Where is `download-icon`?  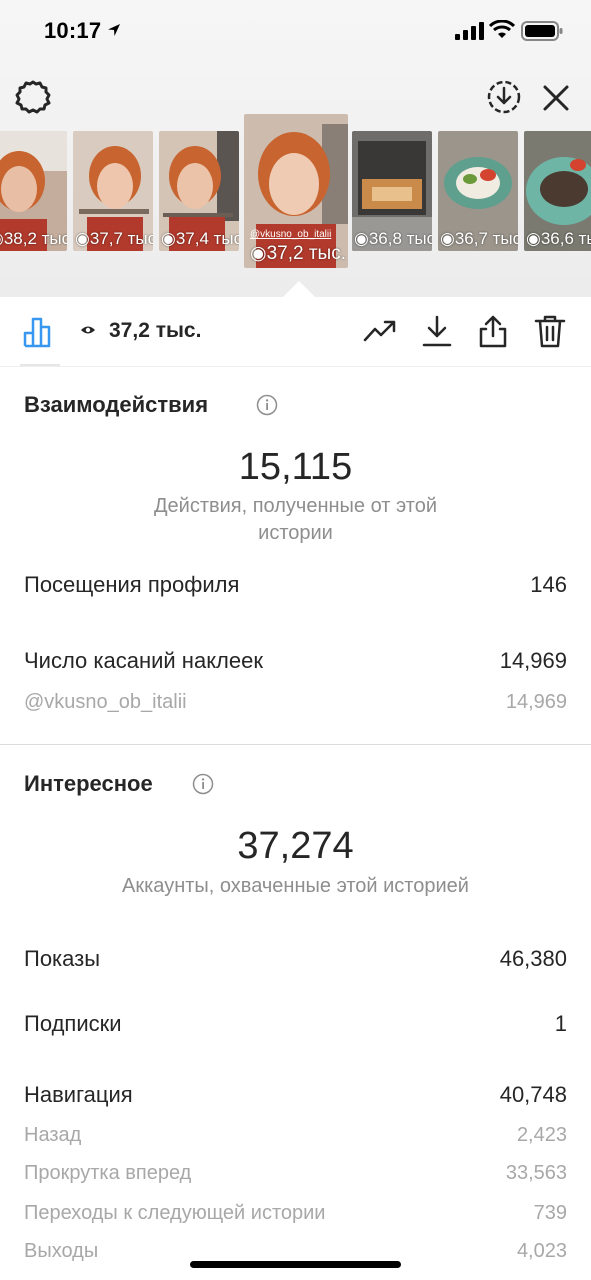 download-icon is located at coordinates (437, 331).